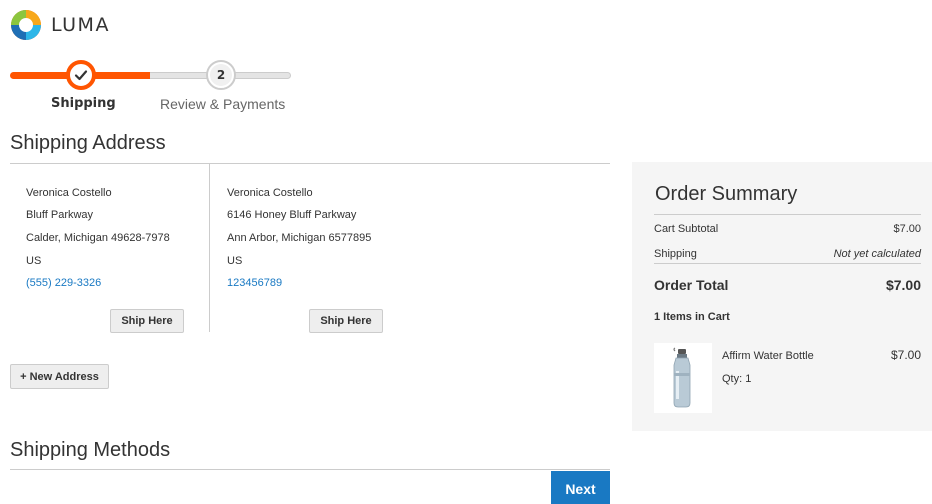 The image size is (932, 504). What do you see at coordinates (787, 285) in the screenshot?
I see `order-total-row: Order Total $7.00` at bounding box center [787, 285].